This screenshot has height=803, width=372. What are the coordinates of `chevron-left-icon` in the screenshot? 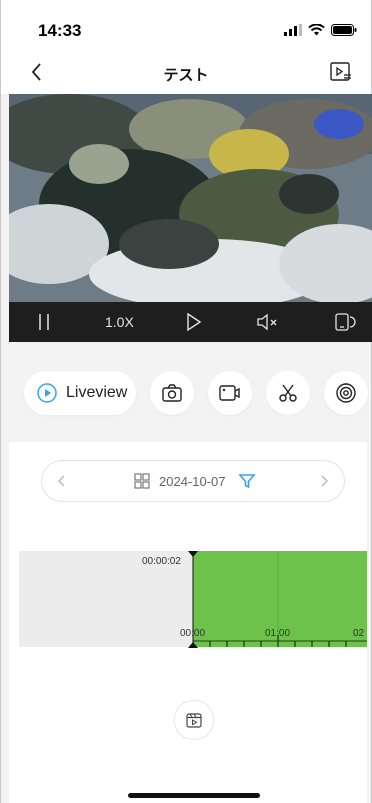 It's located at (62, 481).